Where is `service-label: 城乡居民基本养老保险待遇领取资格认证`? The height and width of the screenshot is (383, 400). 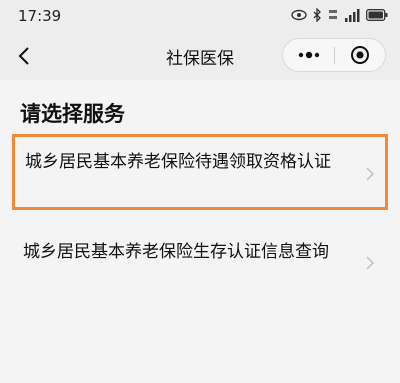 service-label: 城乡居民基本养老保险待遇领取资格认证 is located at coordinates (178, 162).